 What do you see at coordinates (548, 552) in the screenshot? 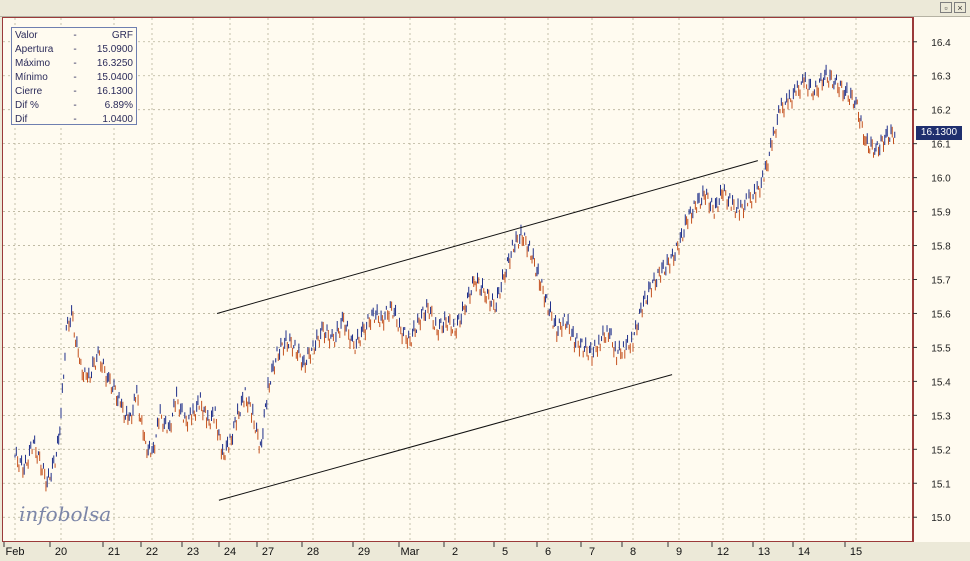
I see `x-tick-label: 6` at bounding box center [548, 552].